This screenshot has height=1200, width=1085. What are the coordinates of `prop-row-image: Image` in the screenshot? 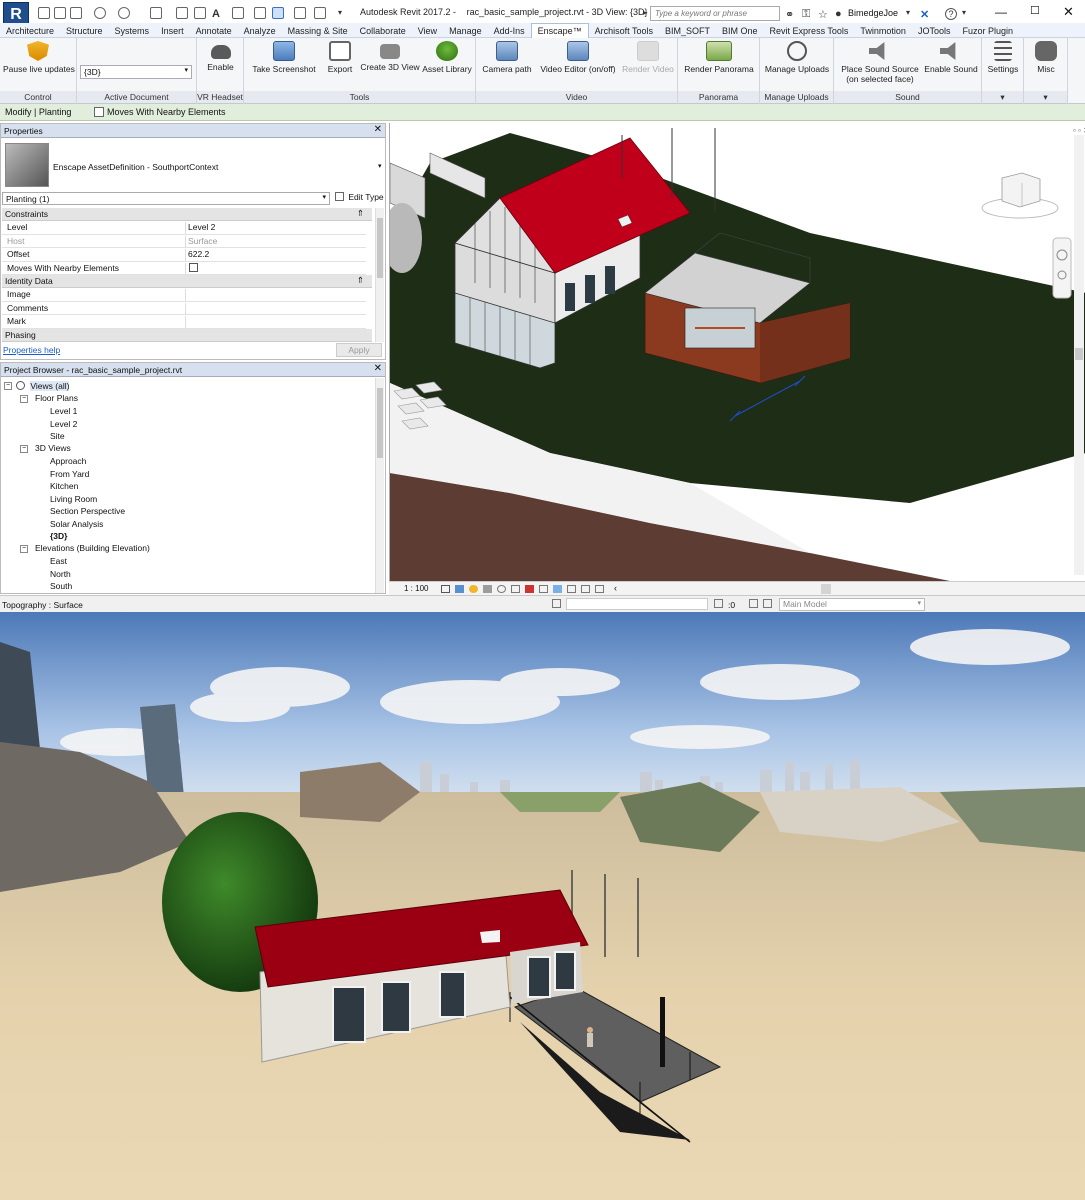 It's located at (184, 295).